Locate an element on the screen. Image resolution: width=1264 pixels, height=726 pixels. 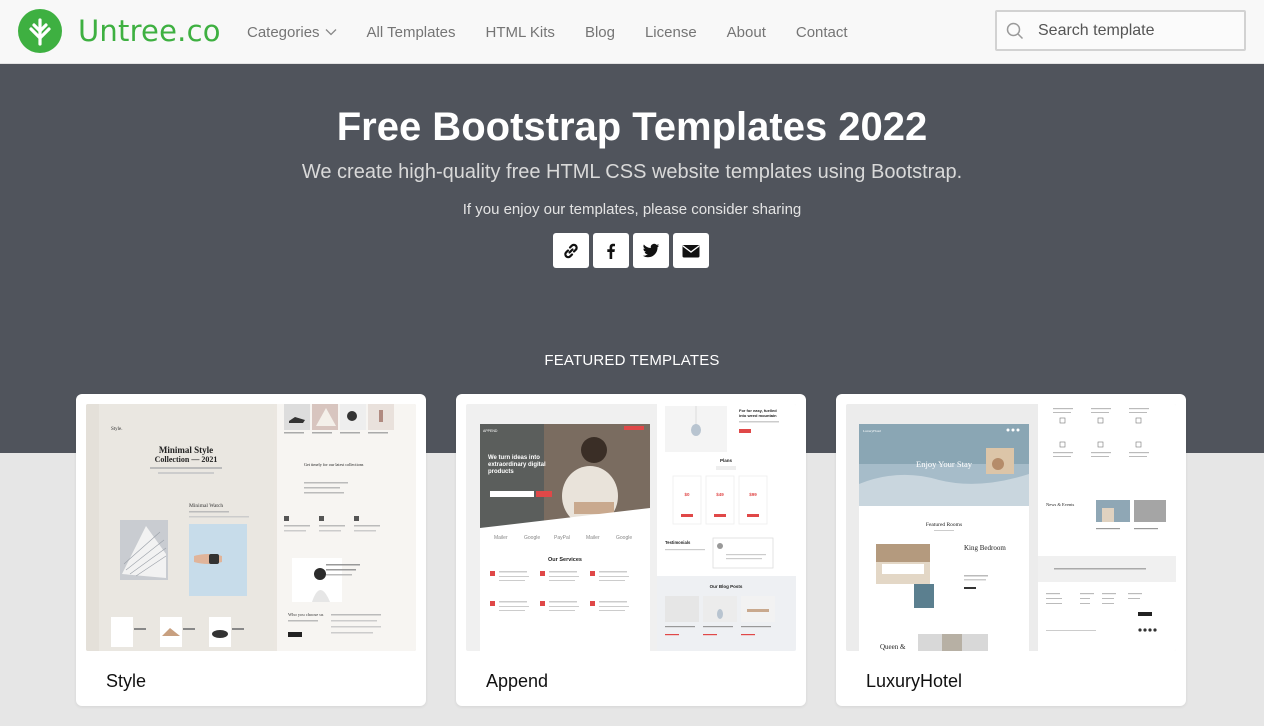
nav-categories-label: Categories is located at coordinates (283, 32).